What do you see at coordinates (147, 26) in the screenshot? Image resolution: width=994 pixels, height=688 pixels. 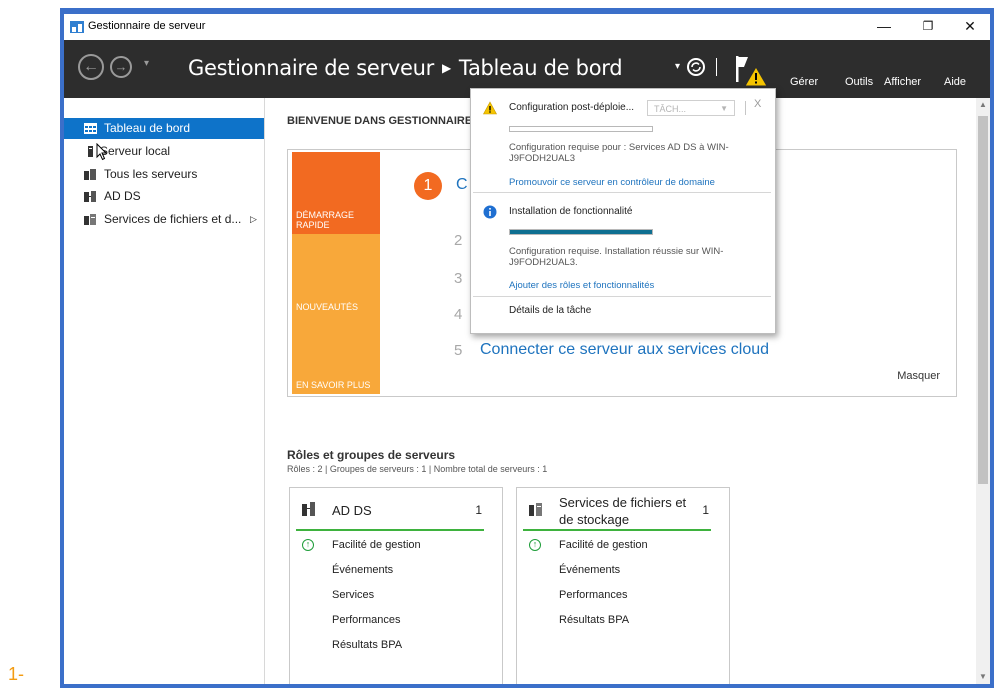 I see `window-title: Gestionnaire de serveur` at bounding box center [147, 26].